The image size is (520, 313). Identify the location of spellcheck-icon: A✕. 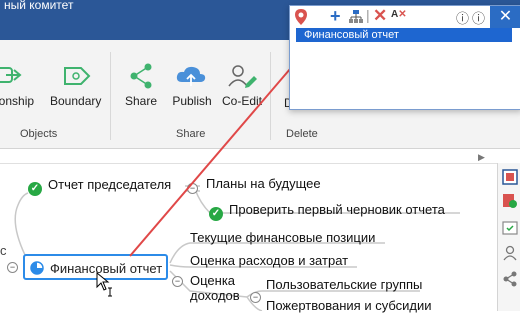
(399, 14).